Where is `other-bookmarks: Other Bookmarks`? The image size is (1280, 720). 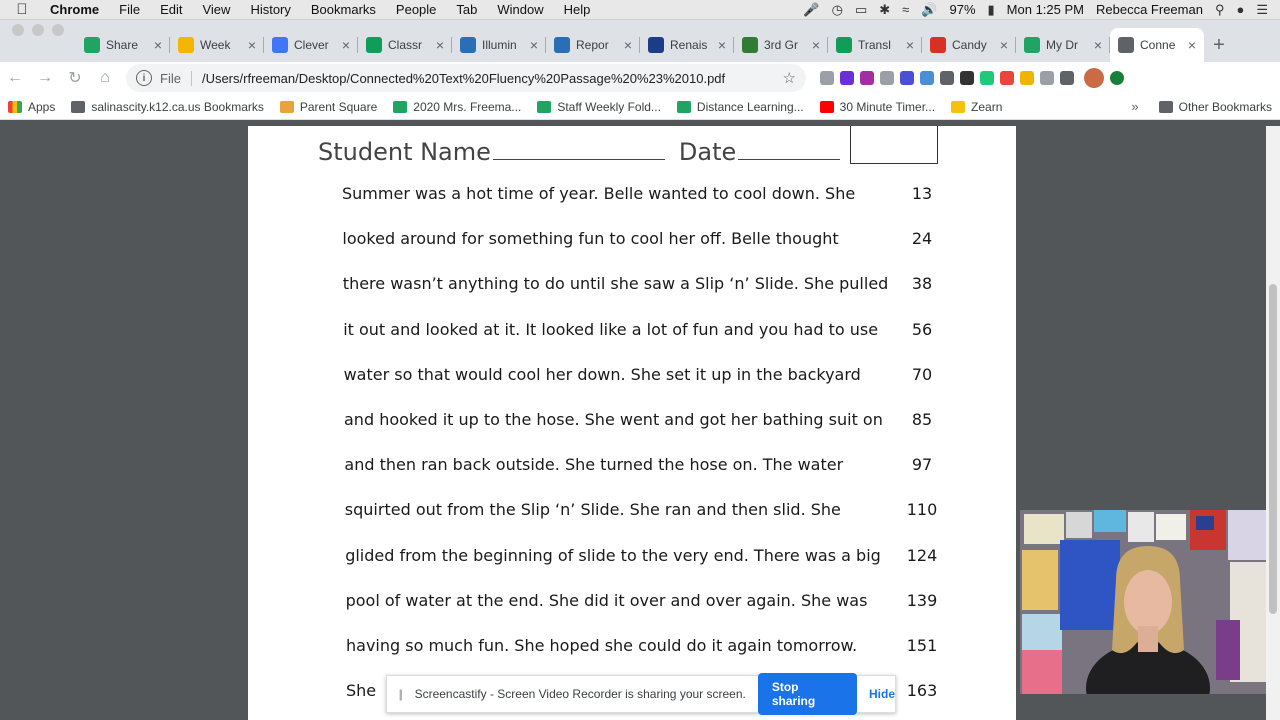
other-bookmarks: Other Bookmarks is located at coordinates (1215, 107).